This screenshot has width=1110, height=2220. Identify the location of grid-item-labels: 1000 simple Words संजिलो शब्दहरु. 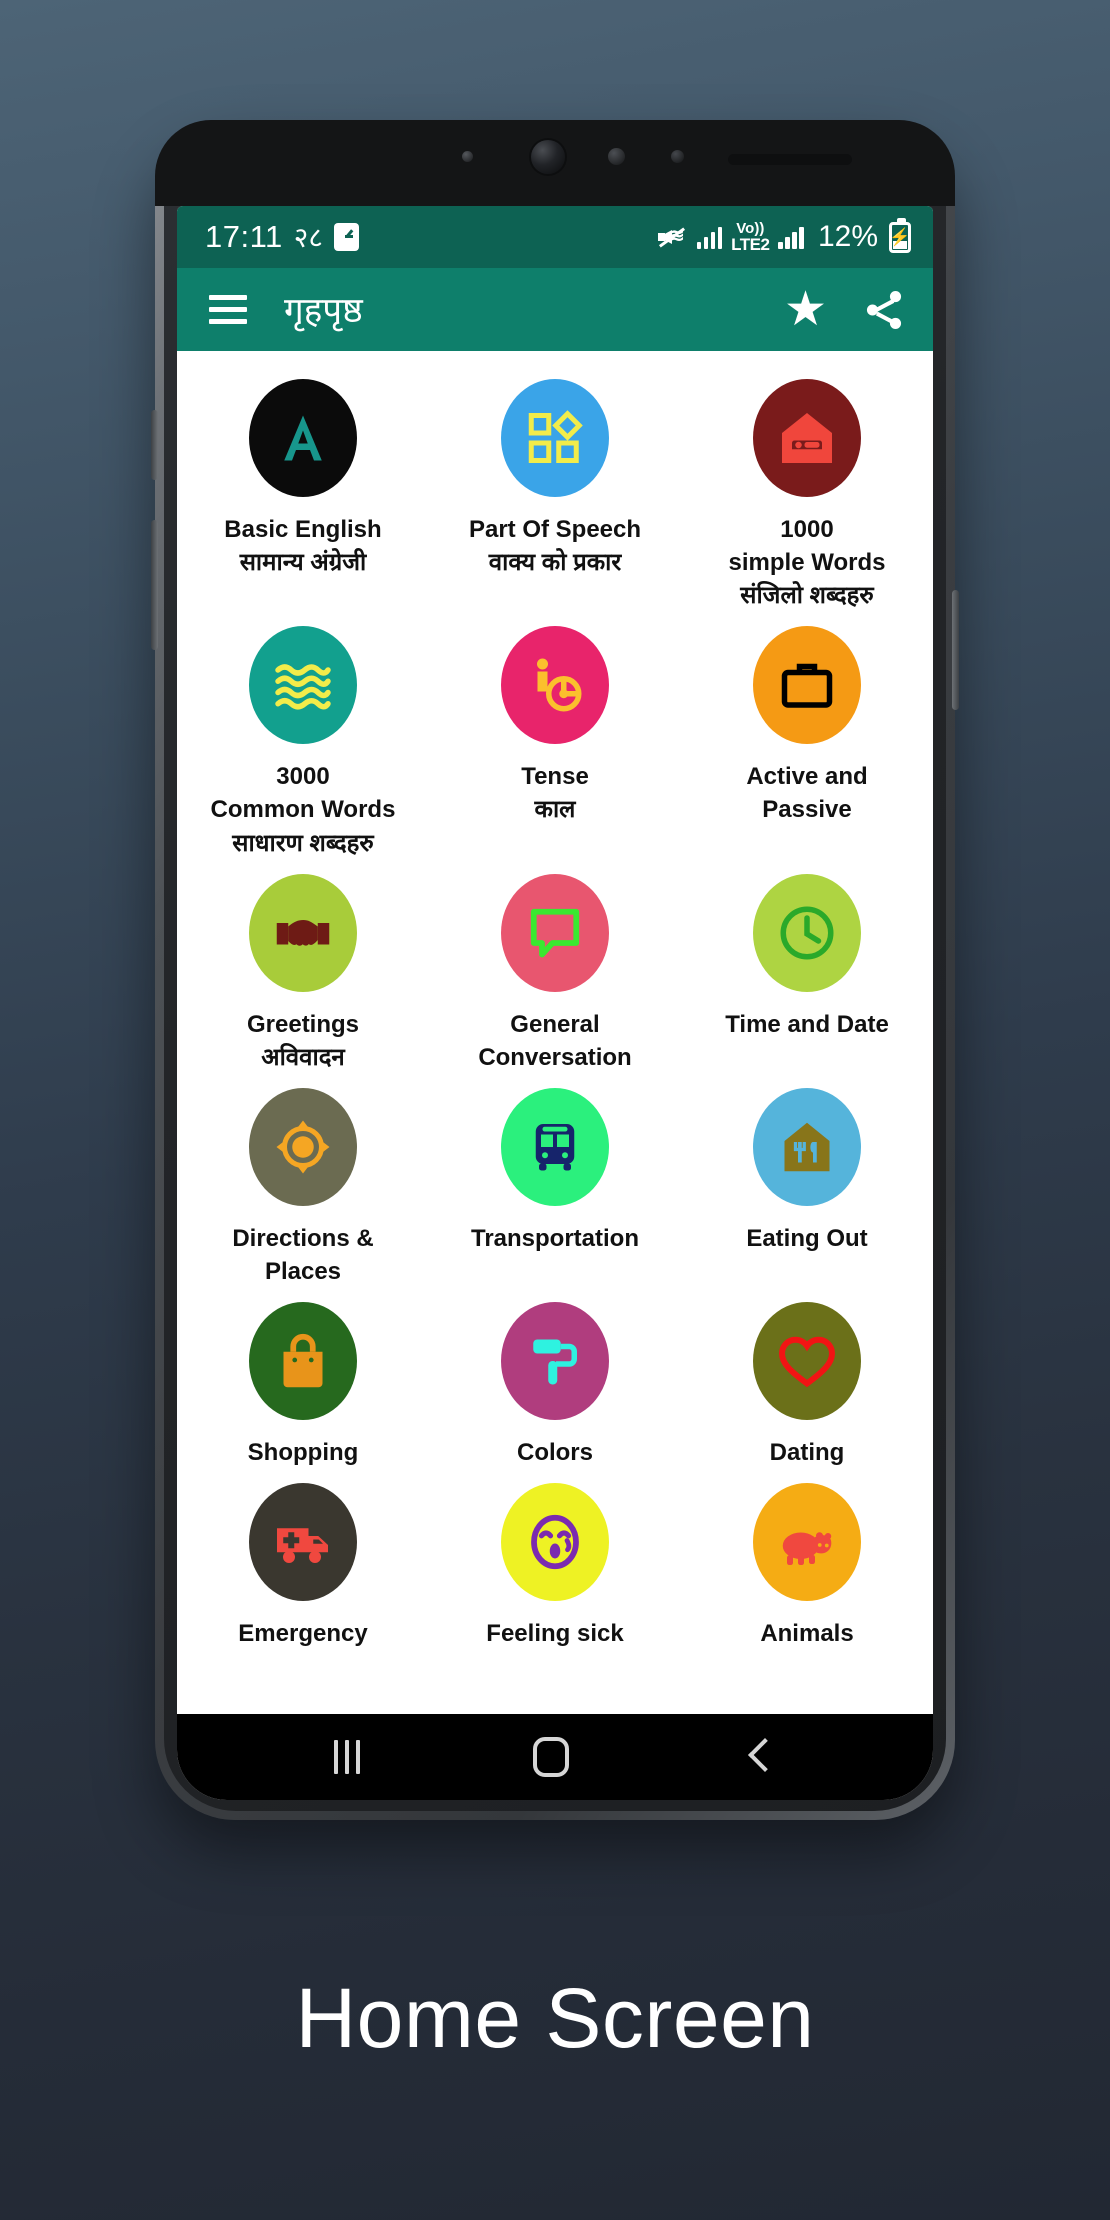
(807, 562).